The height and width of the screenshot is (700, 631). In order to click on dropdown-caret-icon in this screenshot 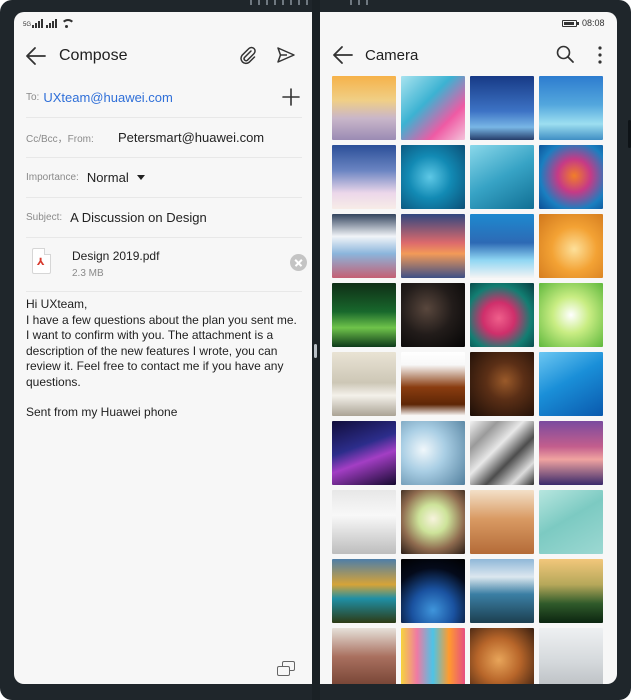, I will do `click(140, 177)`.